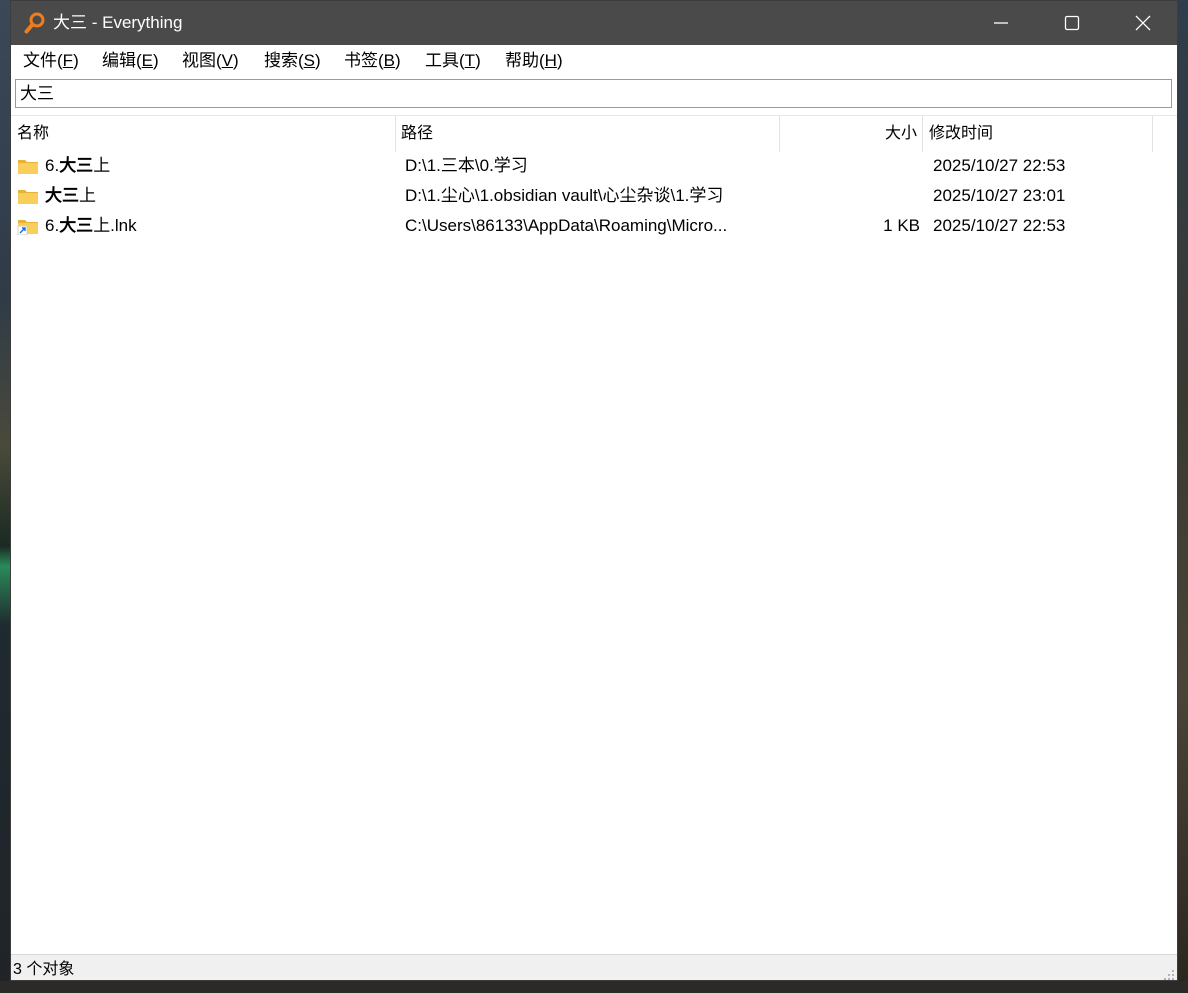 Image resolution: width=1188 pixels, height=993 pixels. I want to click on menu-tools: 工具(T), so click(453, 61).